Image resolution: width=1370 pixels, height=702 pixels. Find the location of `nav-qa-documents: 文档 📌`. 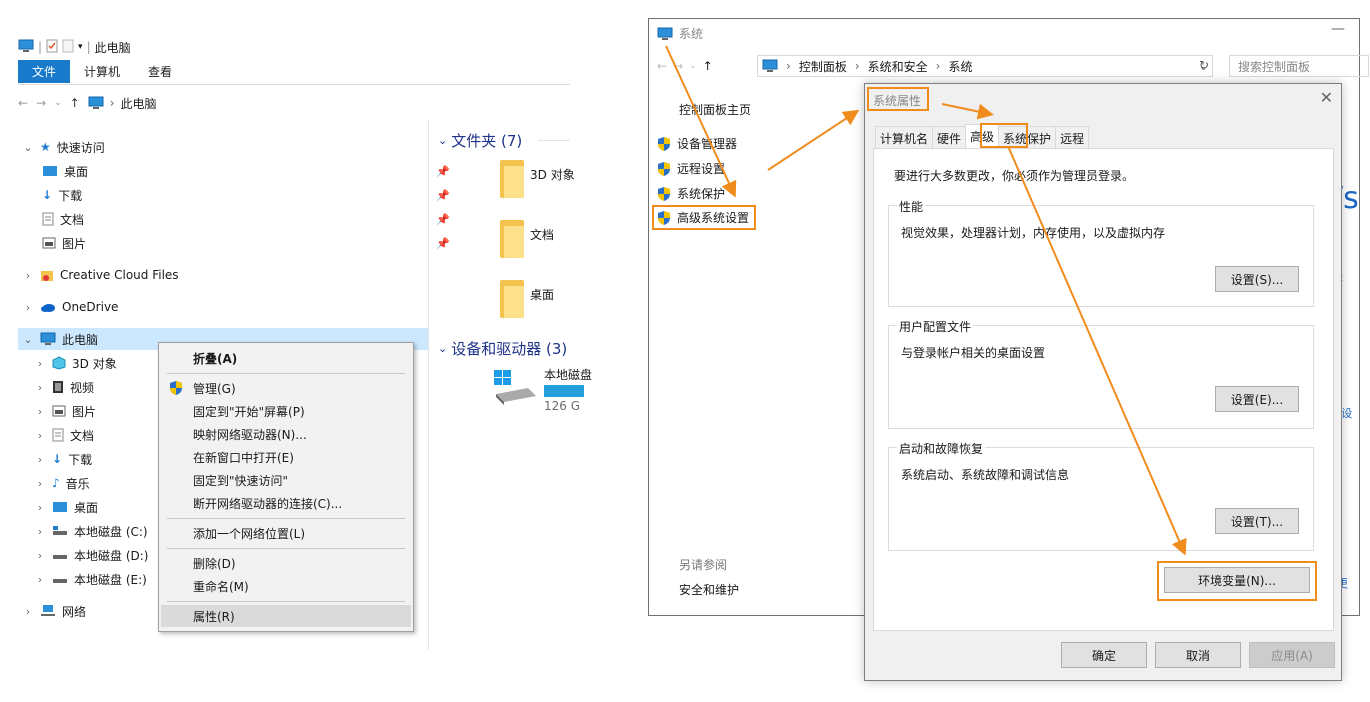

nav-qa-documents: 文档 📌 is located at coordinates (246, 219).